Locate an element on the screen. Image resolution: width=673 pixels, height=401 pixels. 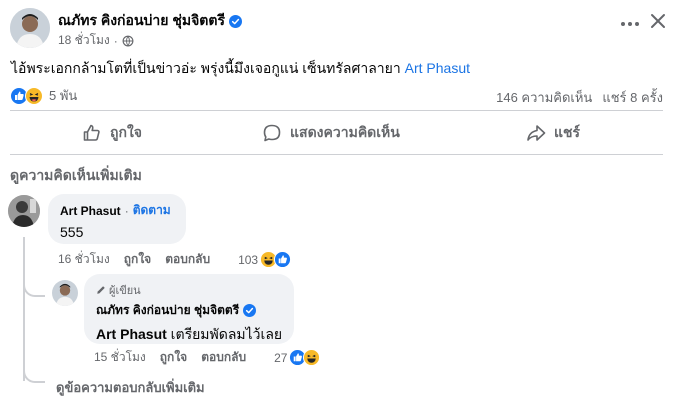
comment-like-button: ถูกใจ is located at coordinates (137, 259).